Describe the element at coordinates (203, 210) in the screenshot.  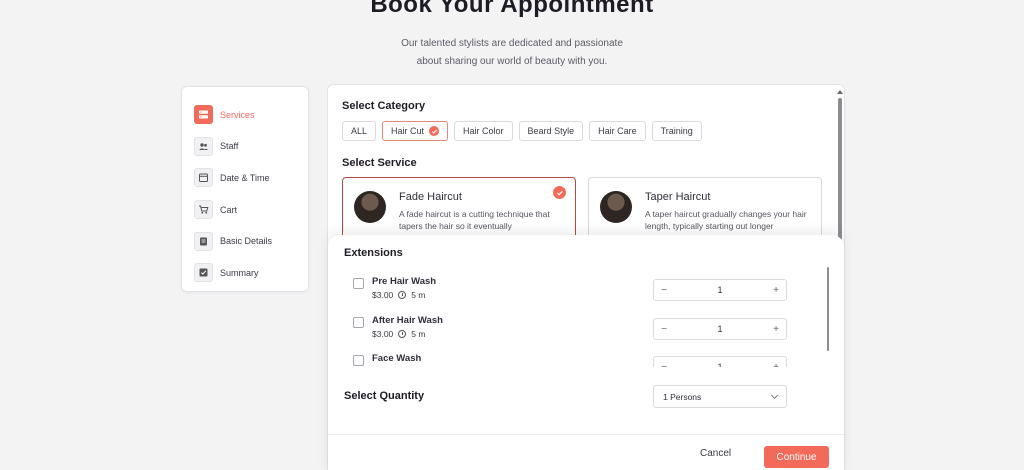
I see `cart-icon` at that location.